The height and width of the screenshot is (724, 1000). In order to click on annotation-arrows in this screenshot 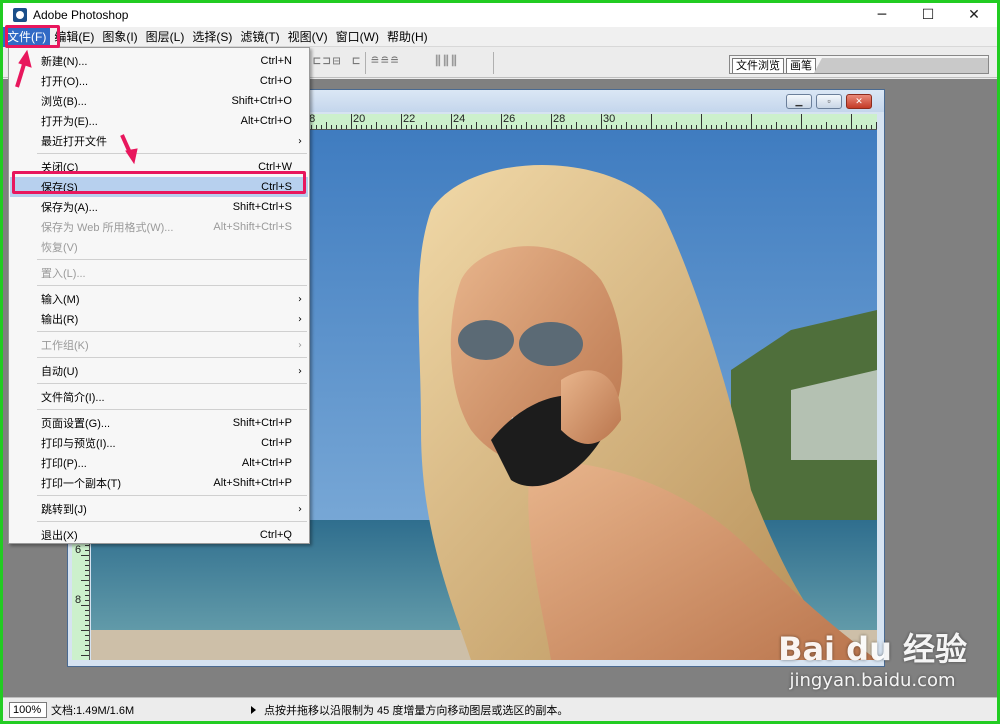, I will do `click(76, 107)`.